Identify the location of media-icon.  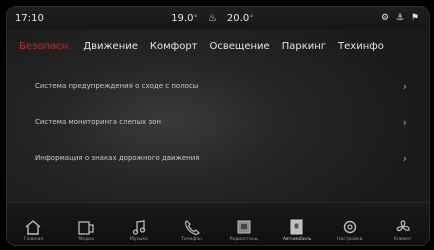
(86, 227).